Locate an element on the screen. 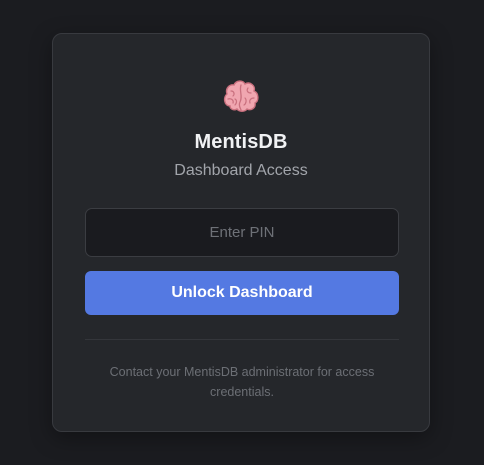 This screenshot has height=465, width=484. app-title: MentisDB is located at coordinates (241, 142).